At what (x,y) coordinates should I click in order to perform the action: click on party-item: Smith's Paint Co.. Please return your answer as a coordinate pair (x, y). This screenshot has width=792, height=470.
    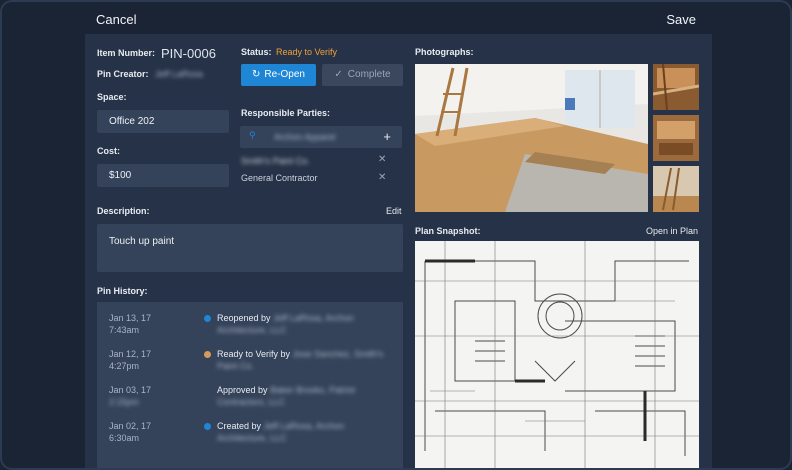
    Looking at the image, I should click on (275, 161).